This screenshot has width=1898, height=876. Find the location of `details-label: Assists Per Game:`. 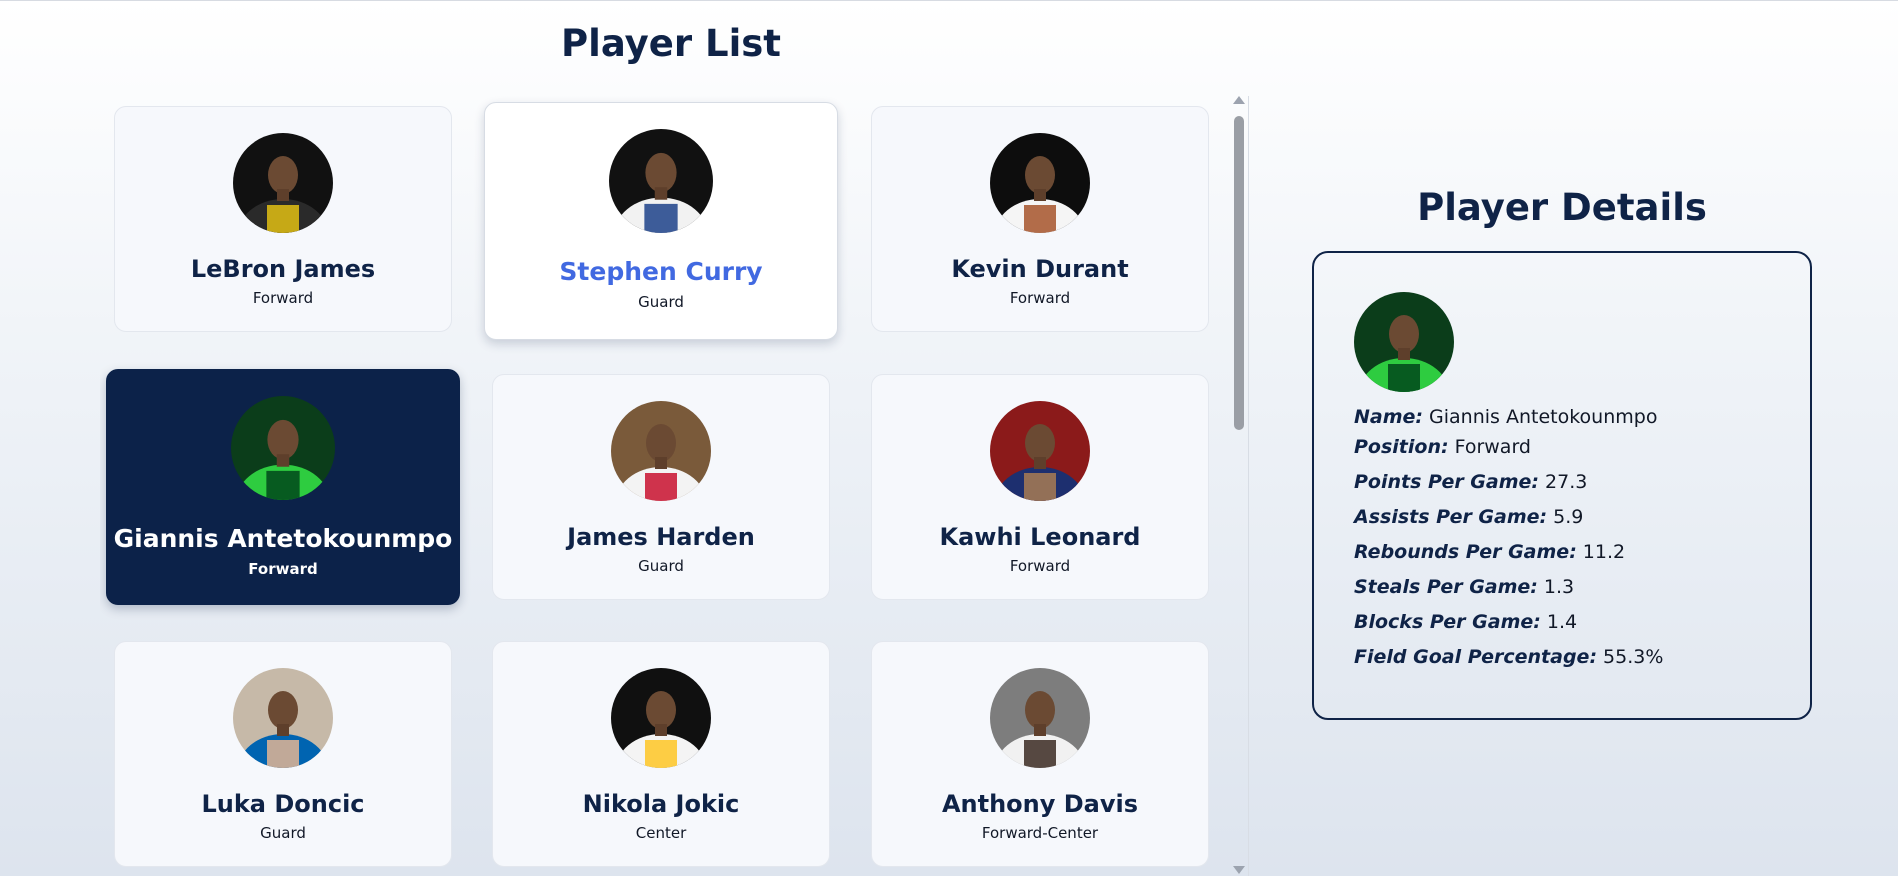

details-label: Assists Per Game: is located at coordinates (1451, 517).